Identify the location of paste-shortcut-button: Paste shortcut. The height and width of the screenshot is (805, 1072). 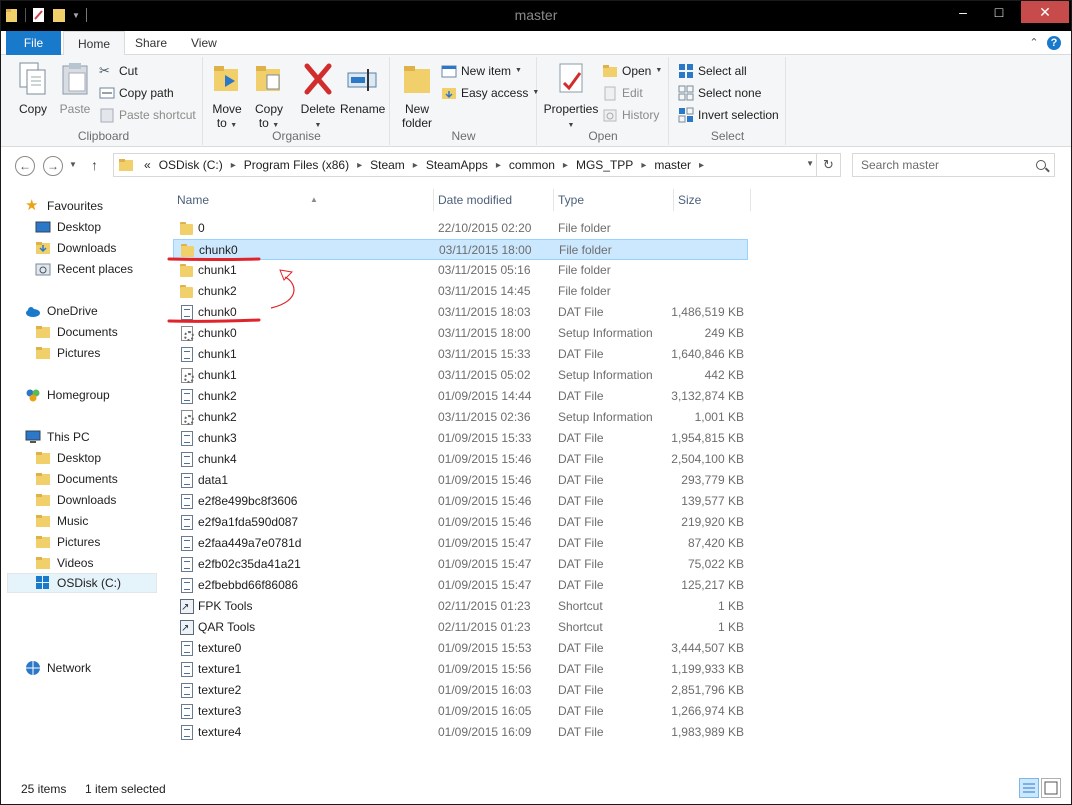
(147, 115).